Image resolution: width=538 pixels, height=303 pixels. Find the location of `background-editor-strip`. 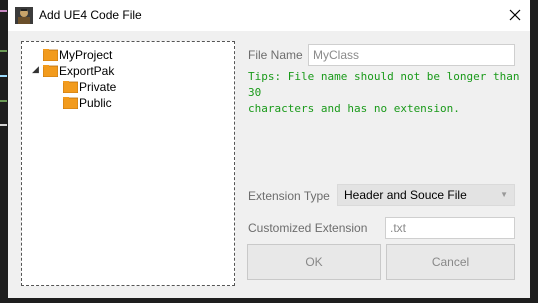

background-editor-strip is located at coordinates (4, 151).